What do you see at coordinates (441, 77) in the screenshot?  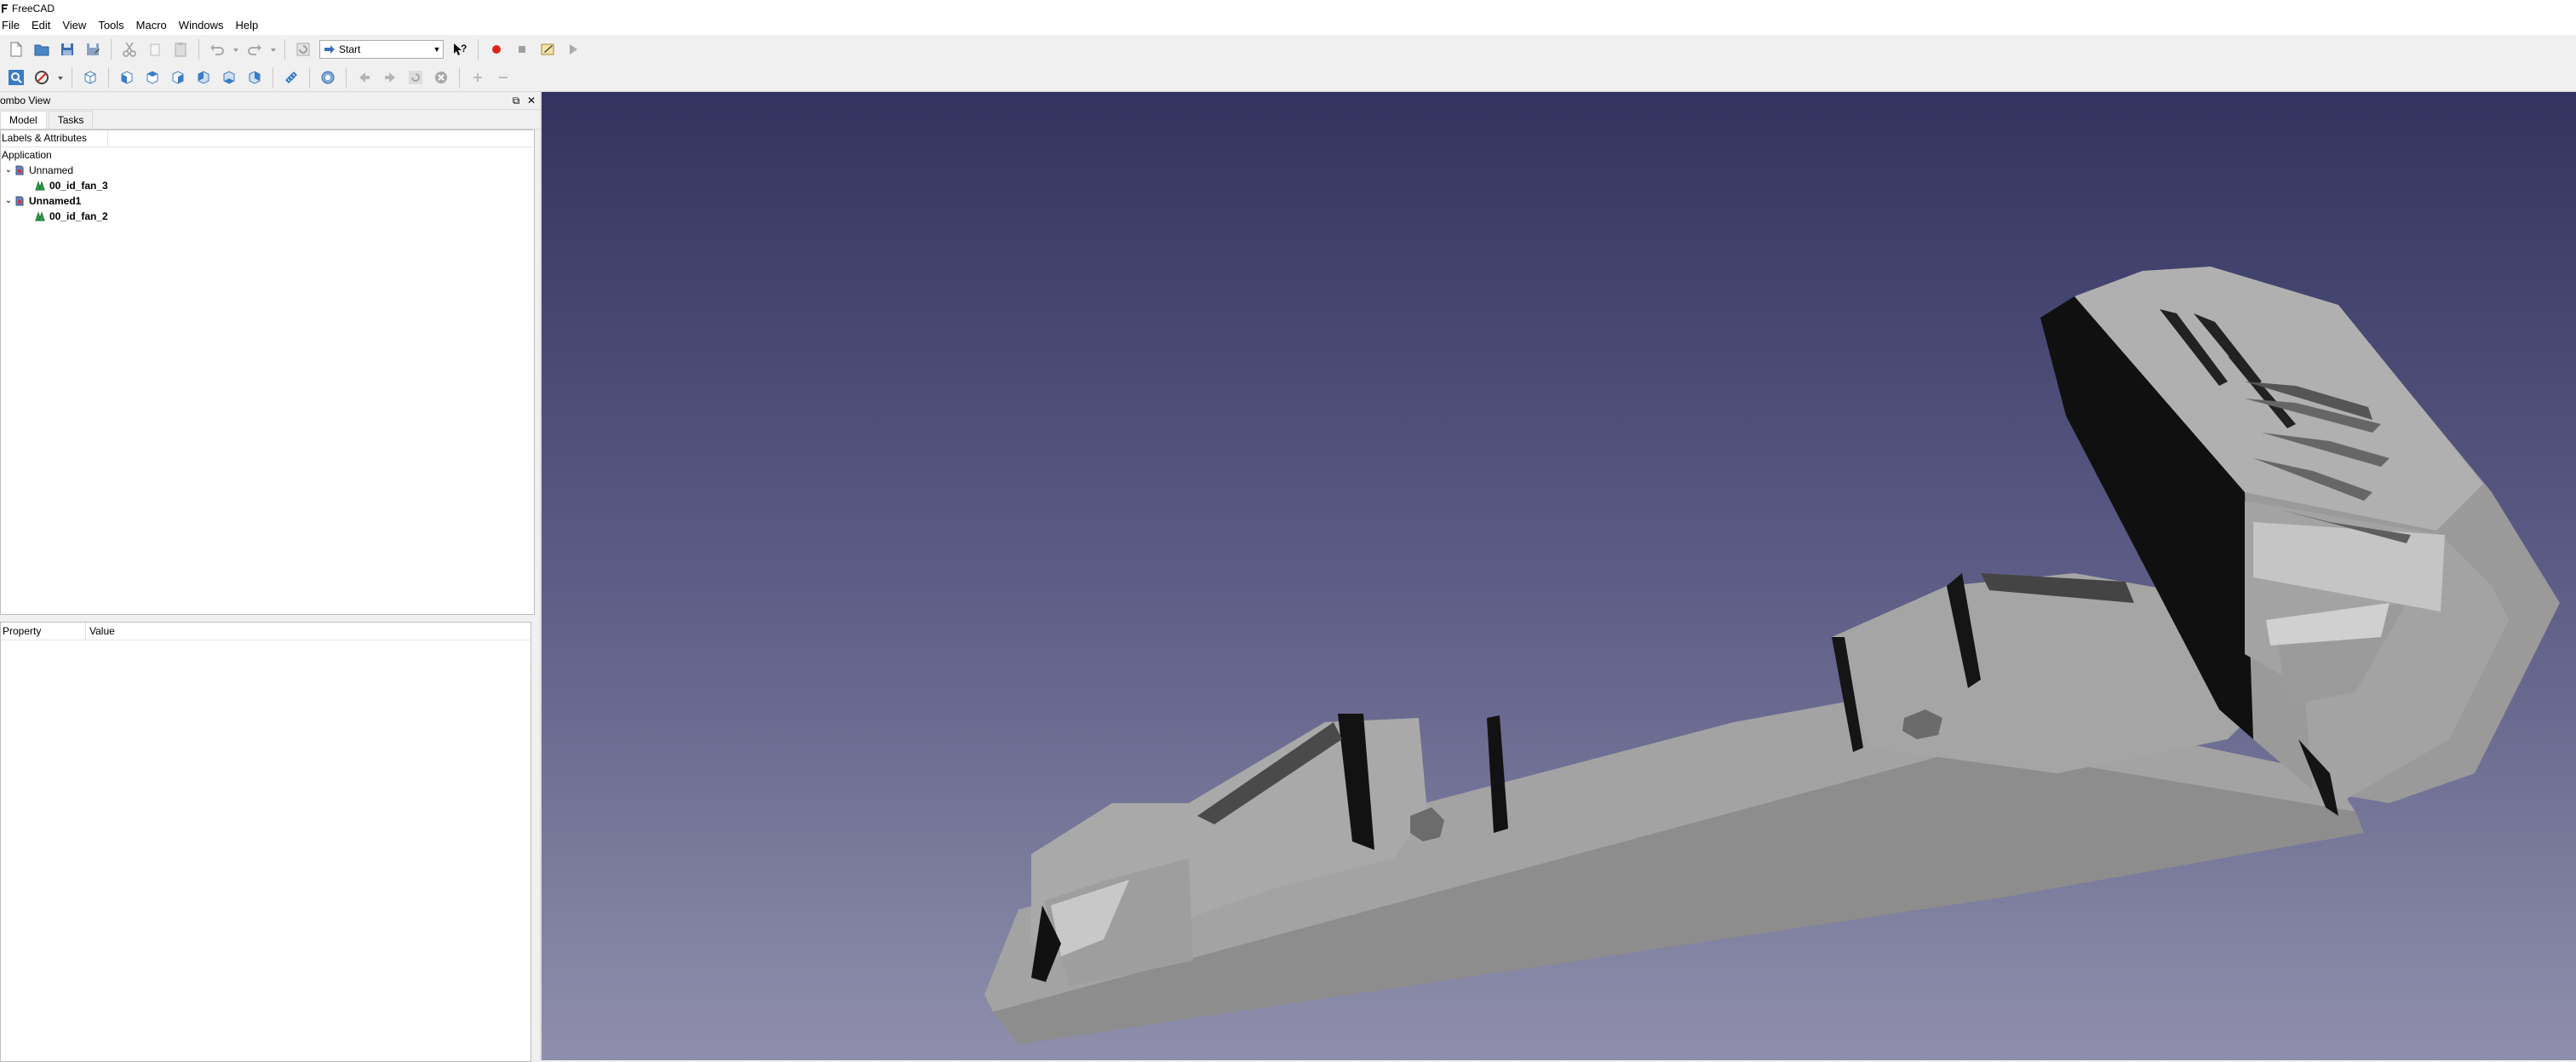 I see `stop-icon` at bounding box center [441, 77].